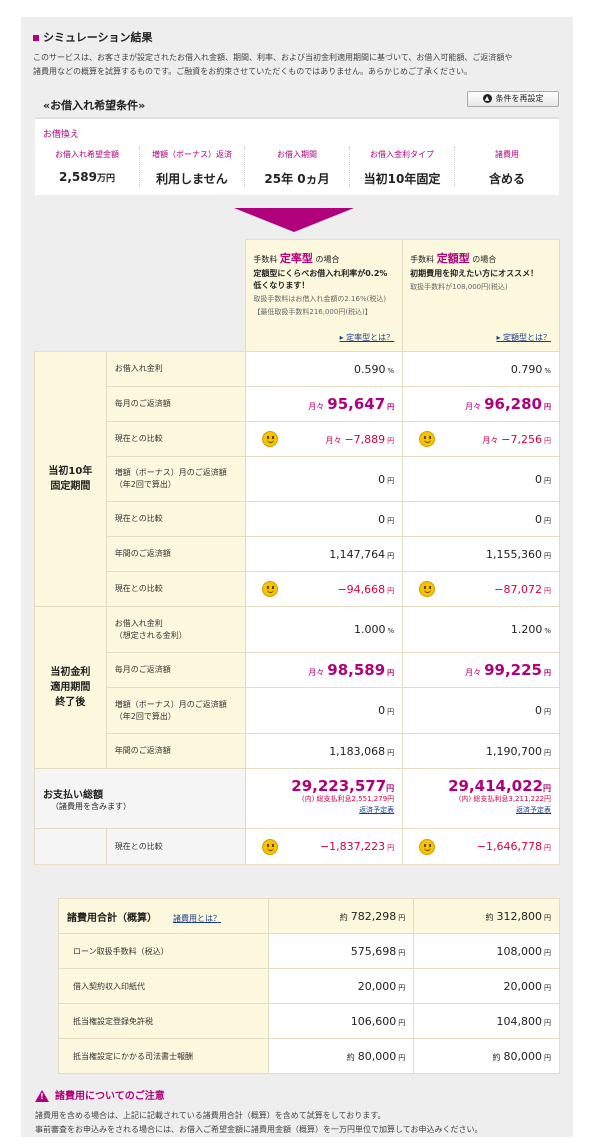  What do you see at coordinates (422, 259) in the screenshot?
I see `prefix: 手数料` at bounding box center [422, 259].